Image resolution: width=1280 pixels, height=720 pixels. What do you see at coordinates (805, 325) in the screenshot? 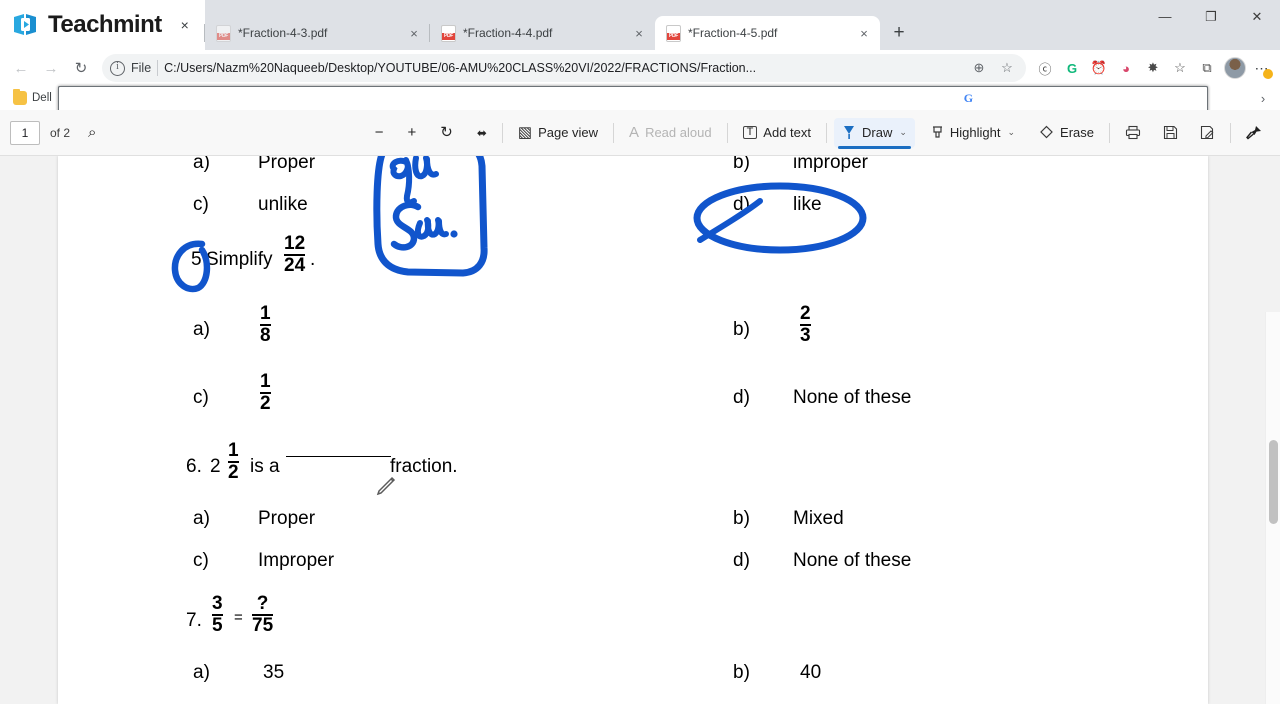
I see `q5-option-b-fraction: 2 3` at bounding box center [805, 325].